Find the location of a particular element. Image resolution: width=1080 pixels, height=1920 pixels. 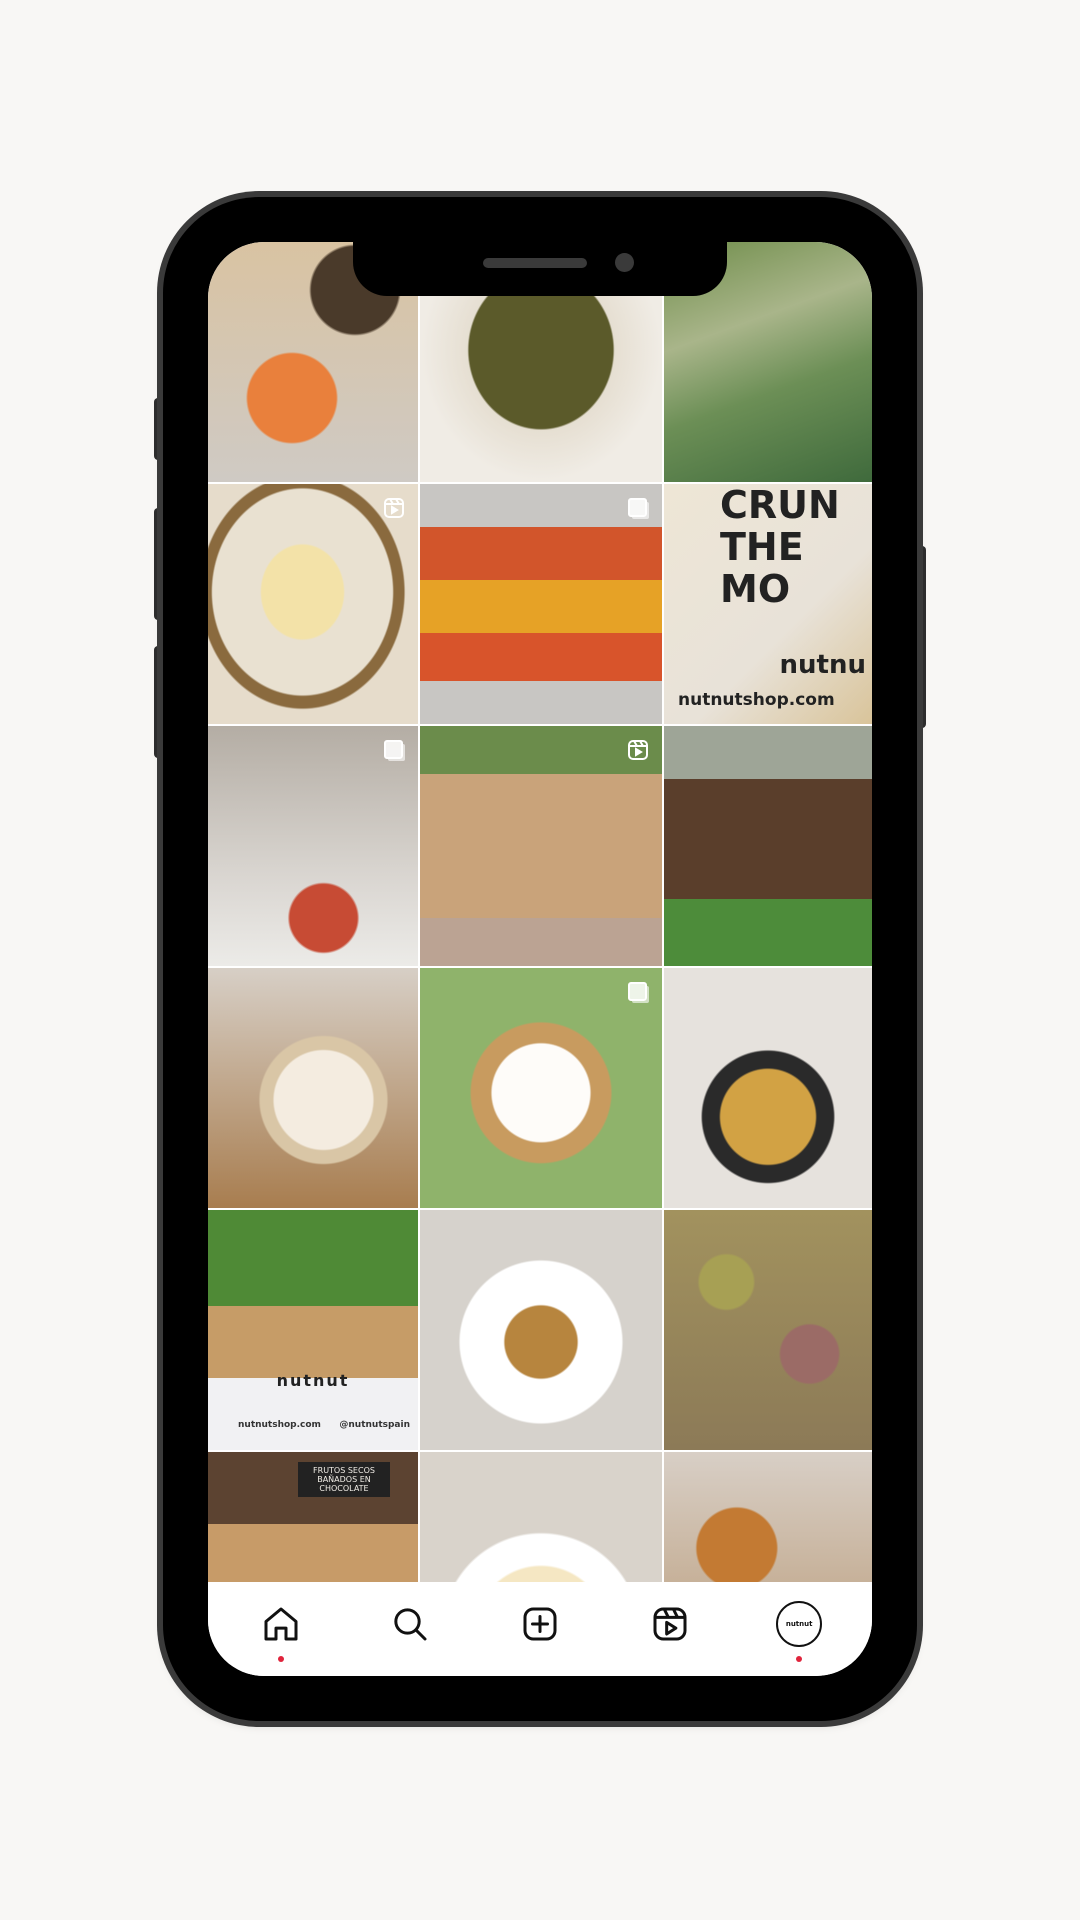

home-icon is located at coordinates (281, 1624).